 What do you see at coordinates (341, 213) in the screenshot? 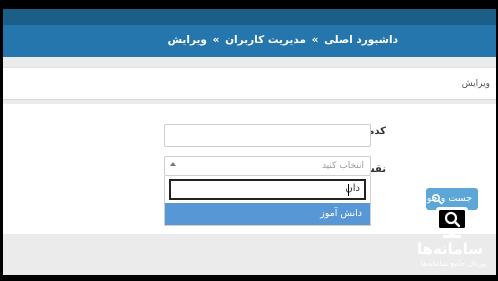
I see `dropdown-option-label: دانش آموز` at bounding box center [341, 213].